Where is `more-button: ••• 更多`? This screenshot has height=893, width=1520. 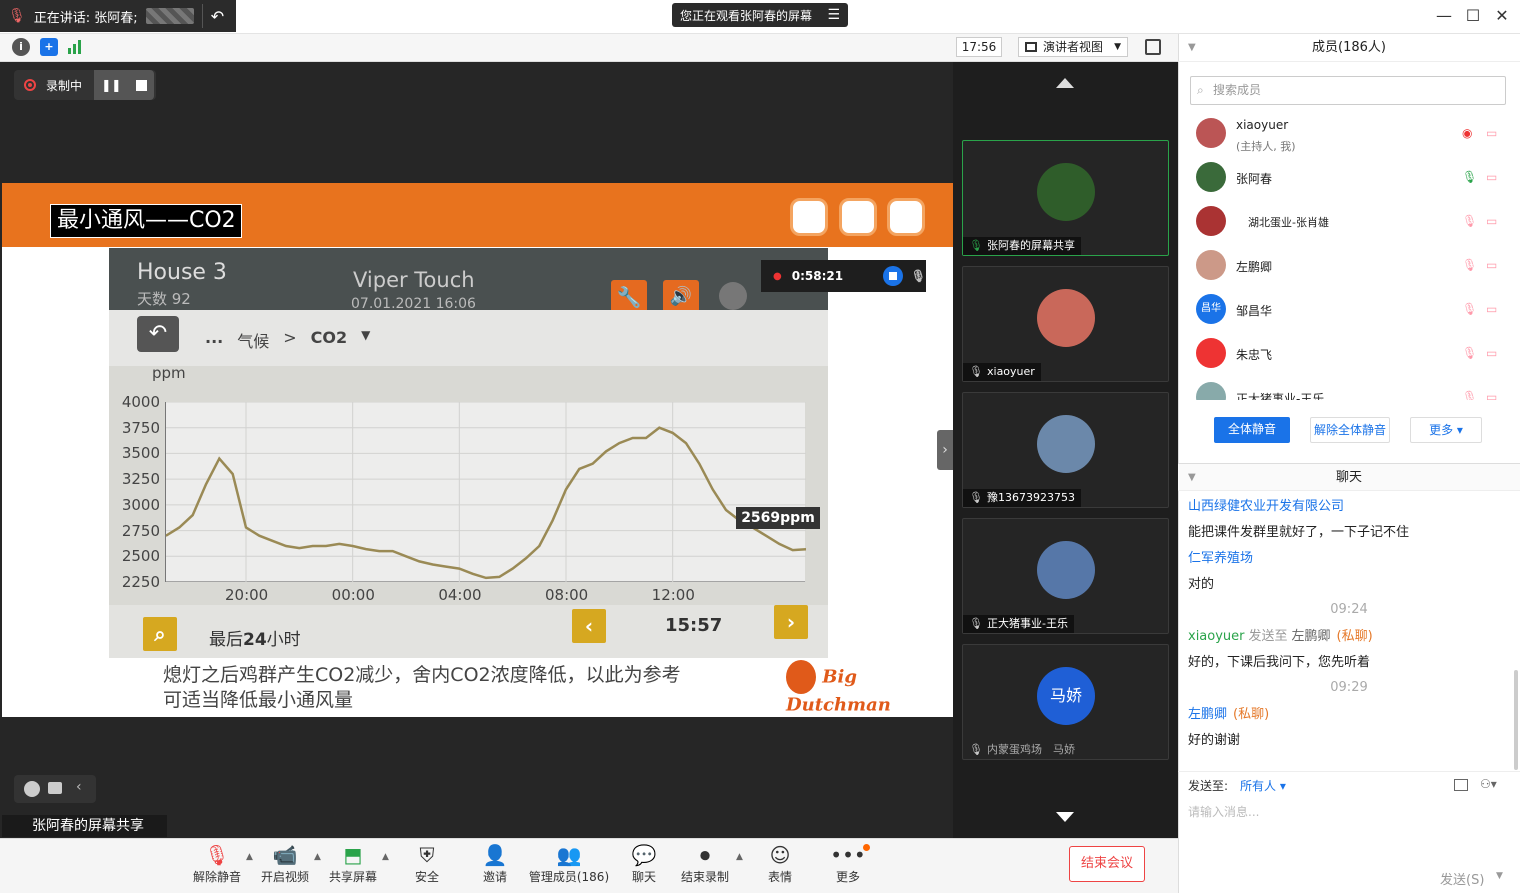
more-button: ••• 更多 is located at coordinates (848, 863).